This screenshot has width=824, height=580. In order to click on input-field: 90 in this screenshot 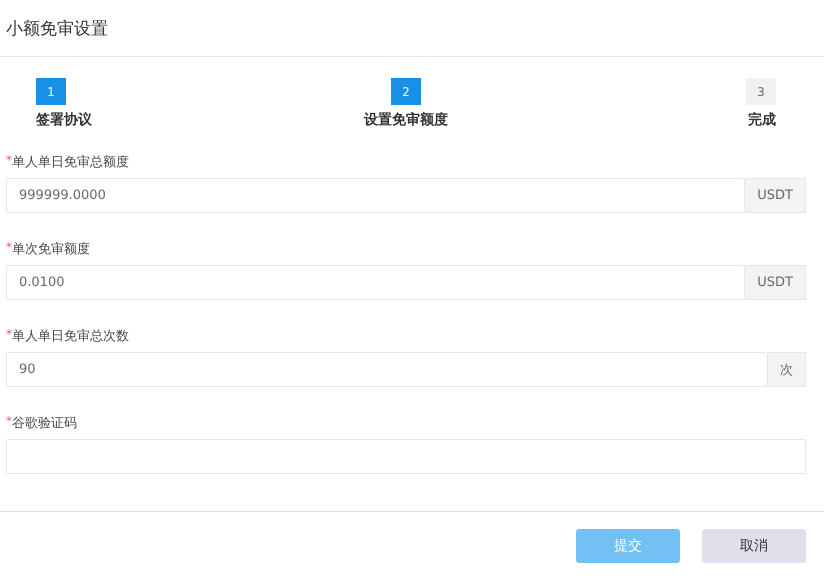, I will do `click(387, 369)`.